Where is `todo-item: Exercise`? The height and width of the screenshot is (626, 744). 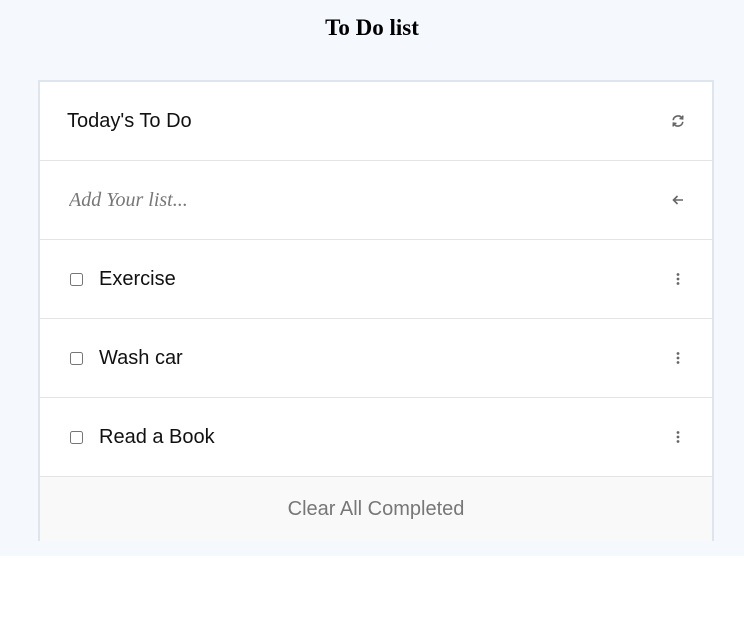
todo-item: Exercise is located at coordinates (376, 279).